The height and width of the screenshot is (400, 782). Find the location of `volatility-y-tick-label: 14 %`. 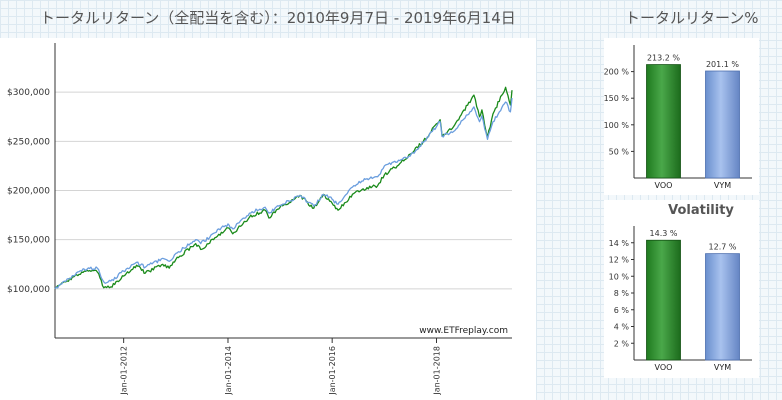

volatility-y-tick-label: 14 % is located at coordinates (619, 243).